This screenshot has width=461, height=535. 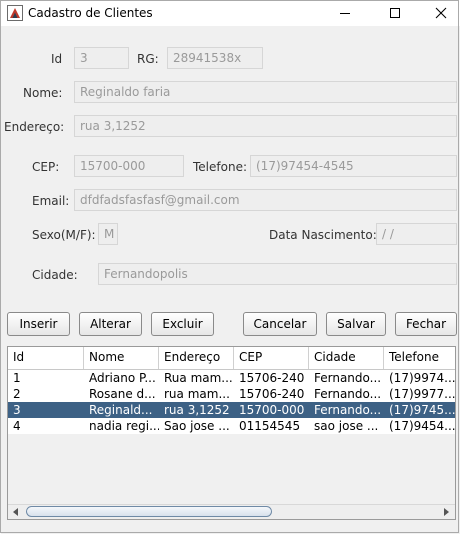 I want to click on table-header: Id Nome Endereço CEP Cidade Telefone, so click(x=231, y=358).